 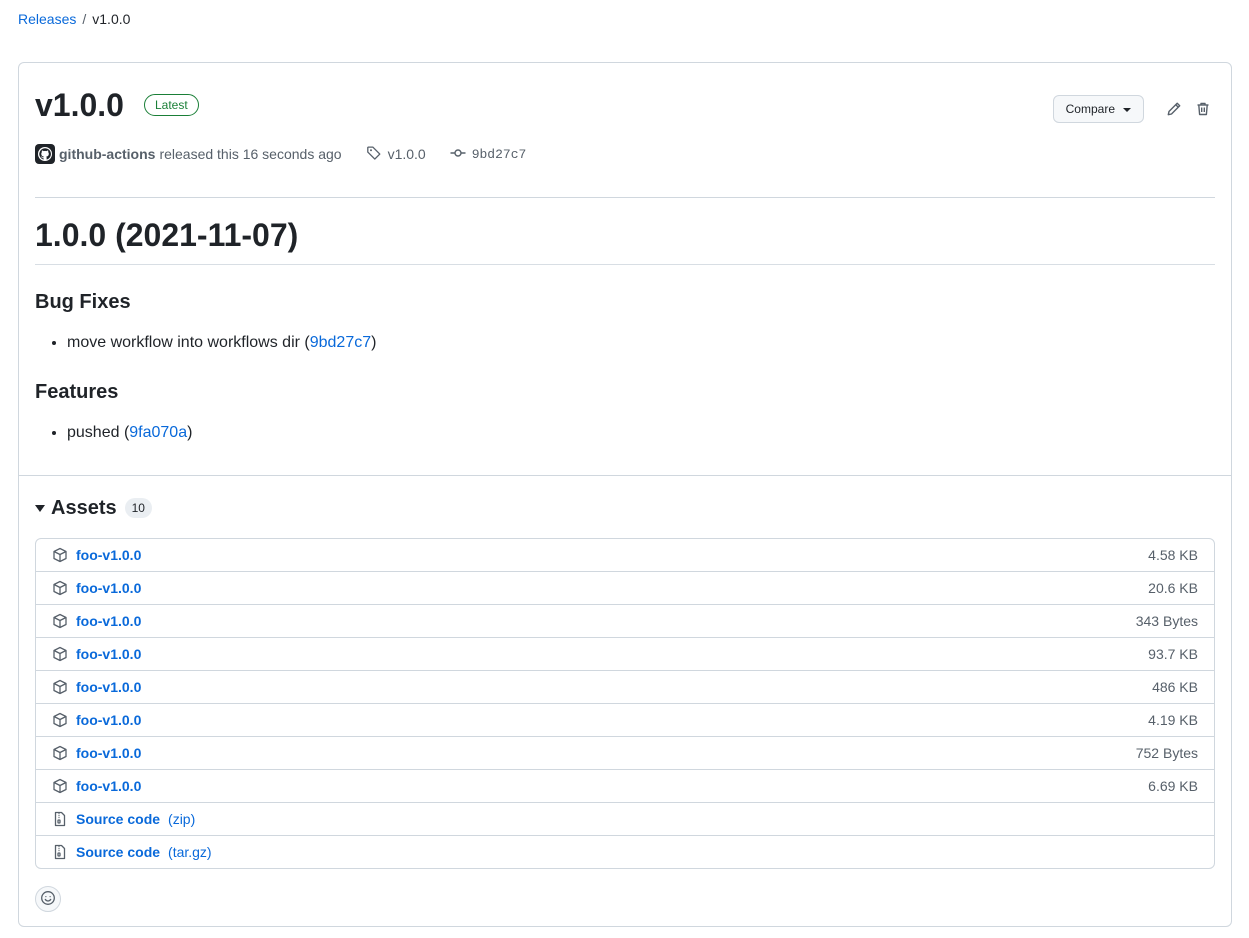 I want to click on asset-row: Source code (tar.gz), so click(x=625, y=851).